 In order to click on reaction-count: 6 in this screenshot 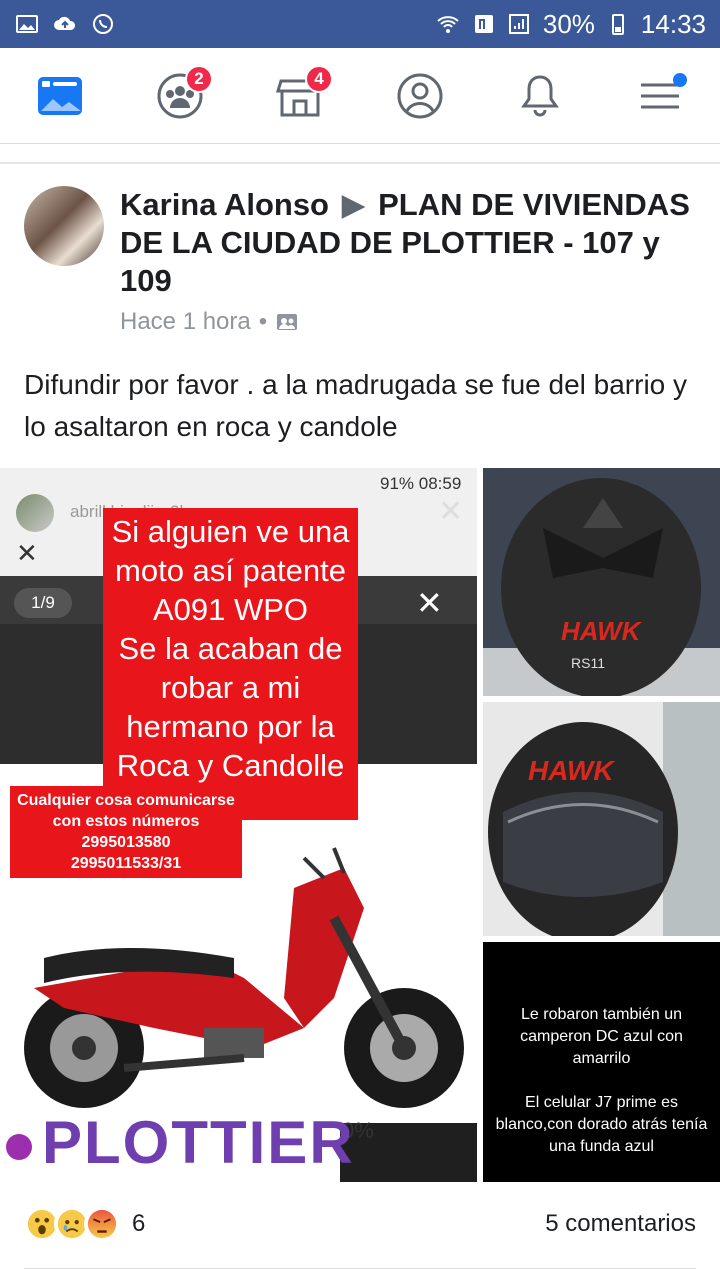, I will do `click(139, 1223)`.